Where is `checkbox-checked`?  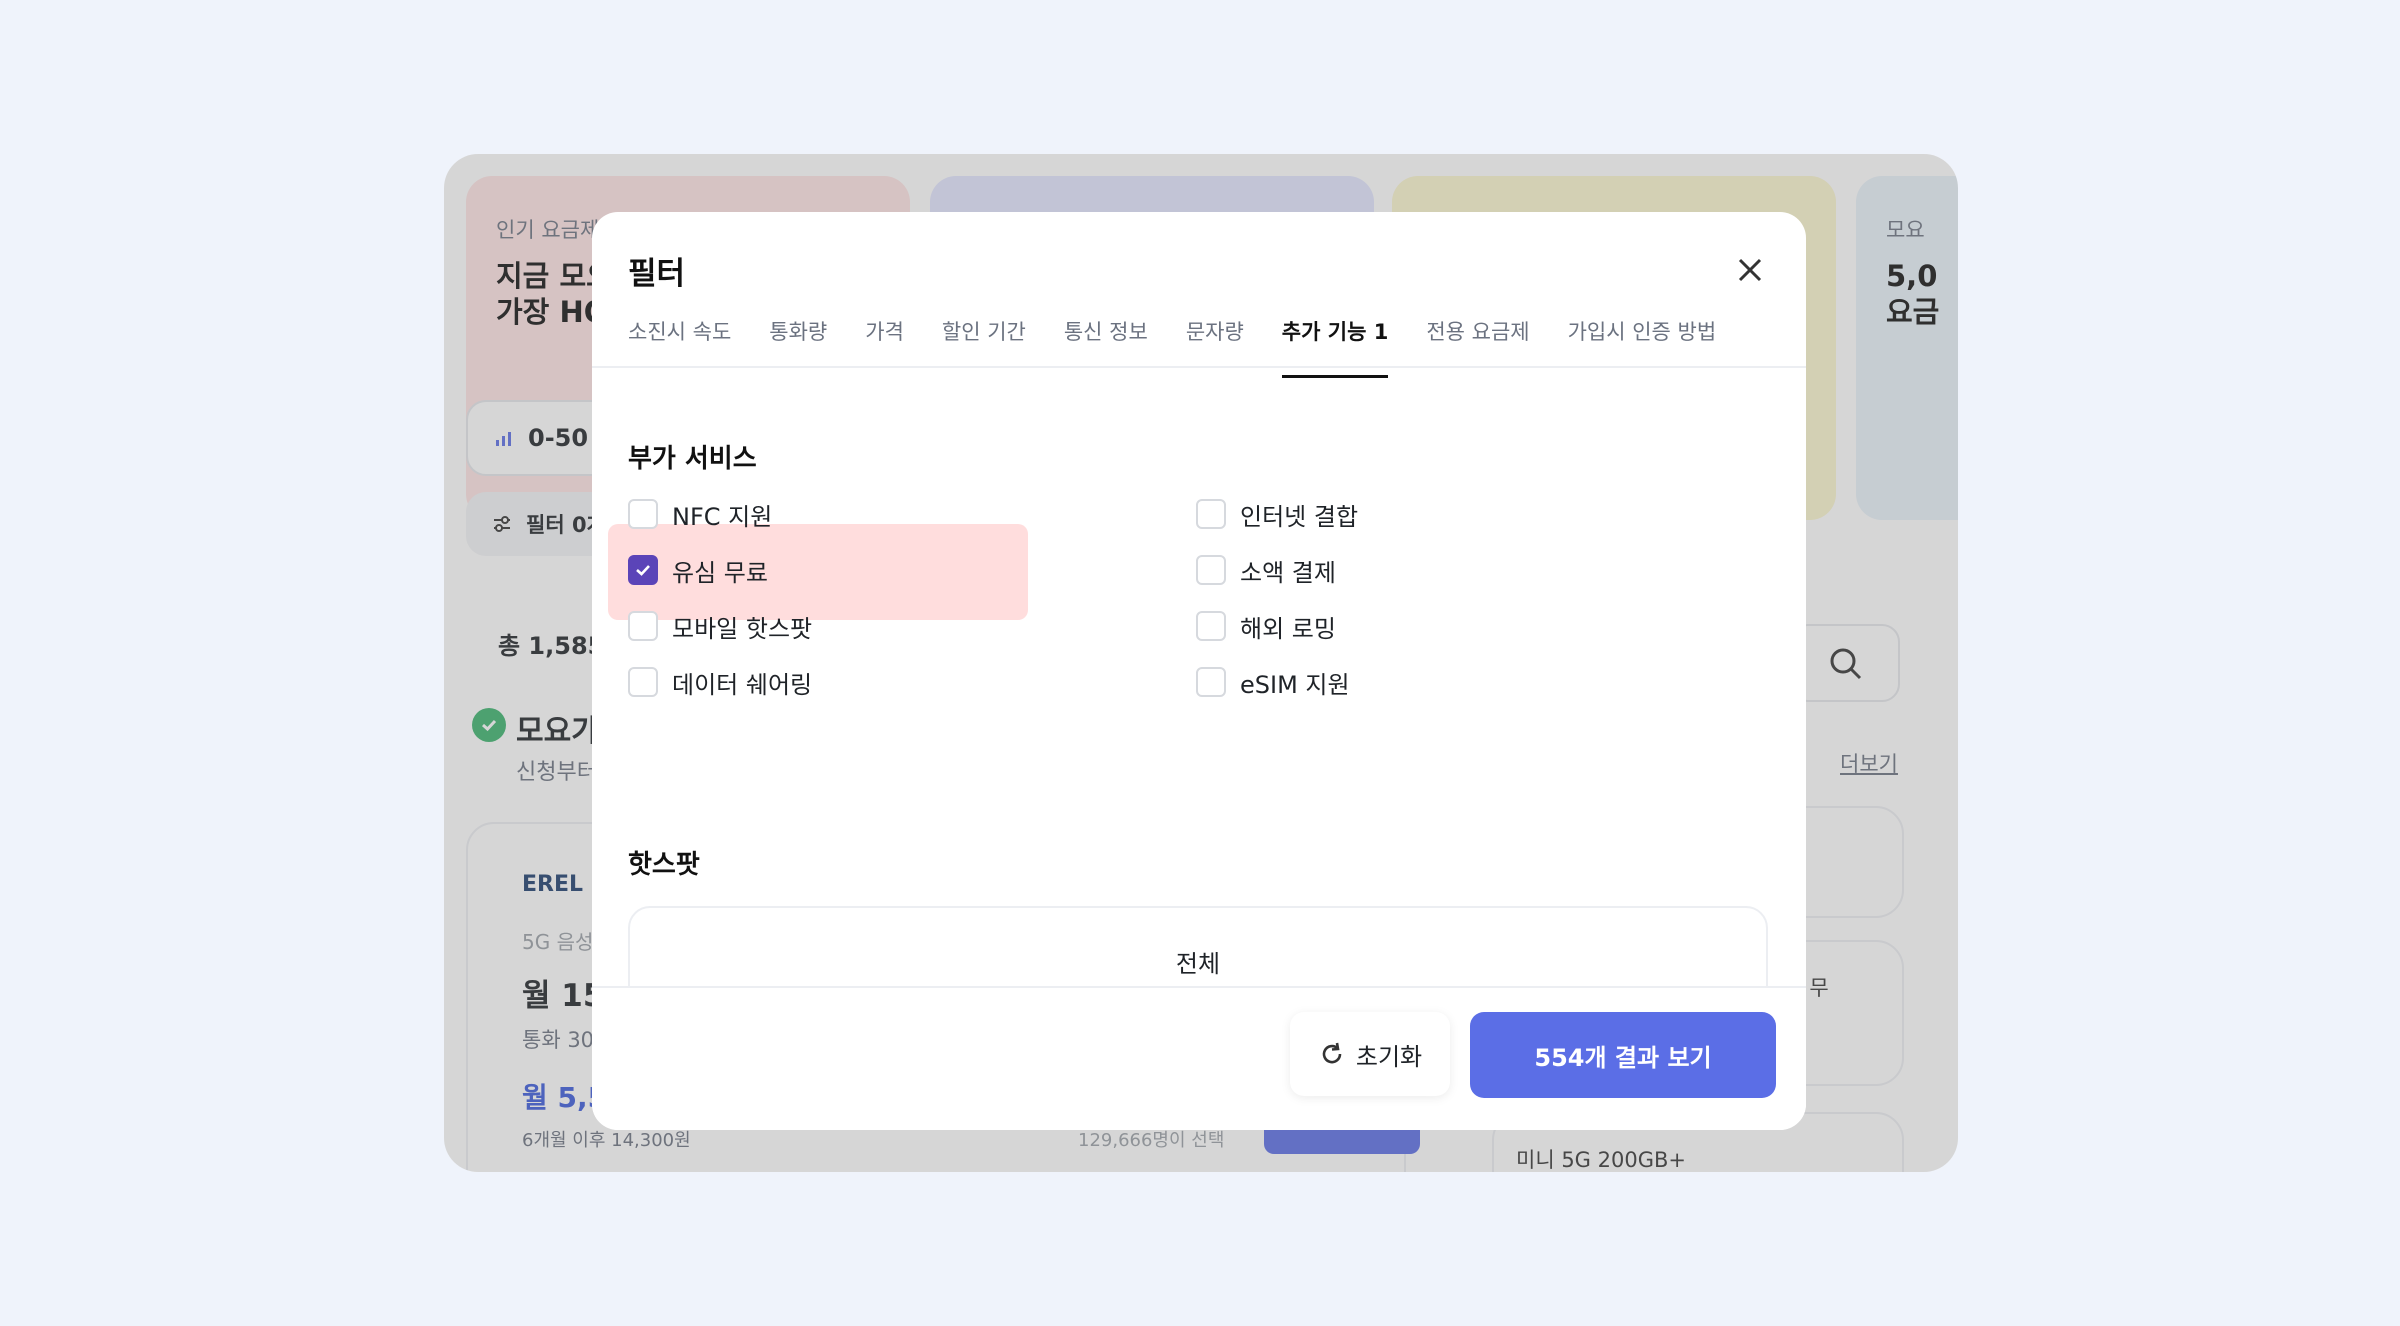 checkbox-checked is located at coordinates (643, 570).